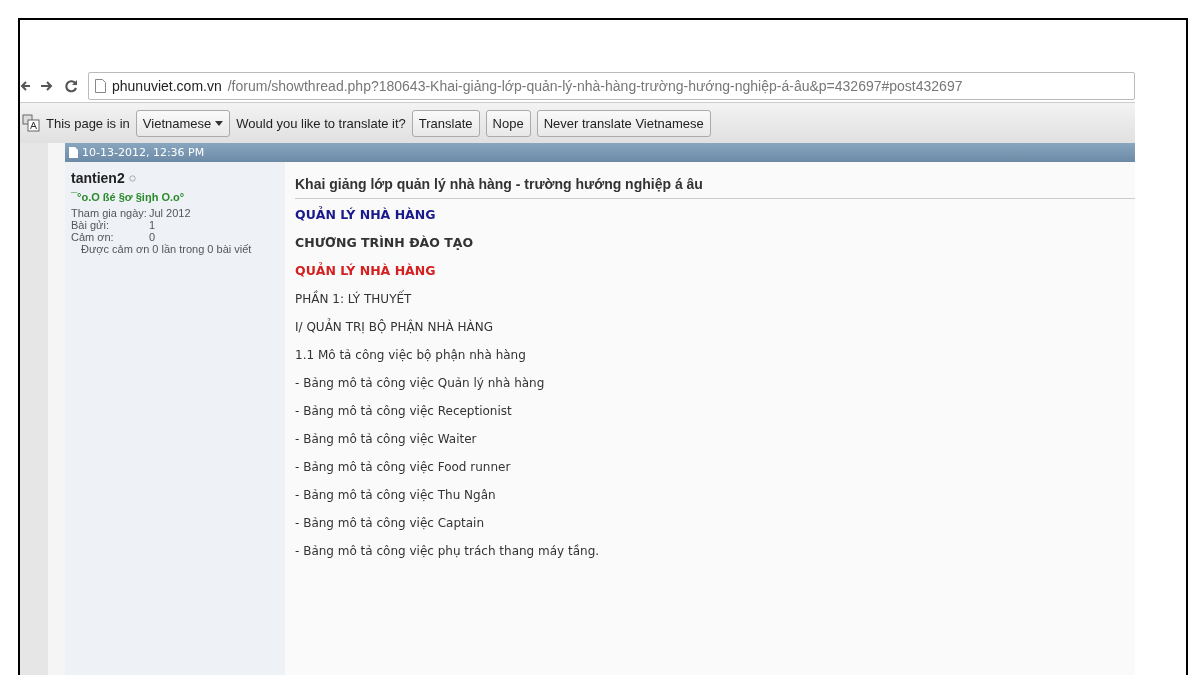  Describe the element at coordinates (390, 523) in the screenshot. I see `post-text: - Bảng mô tả công việc Captain` at that location.